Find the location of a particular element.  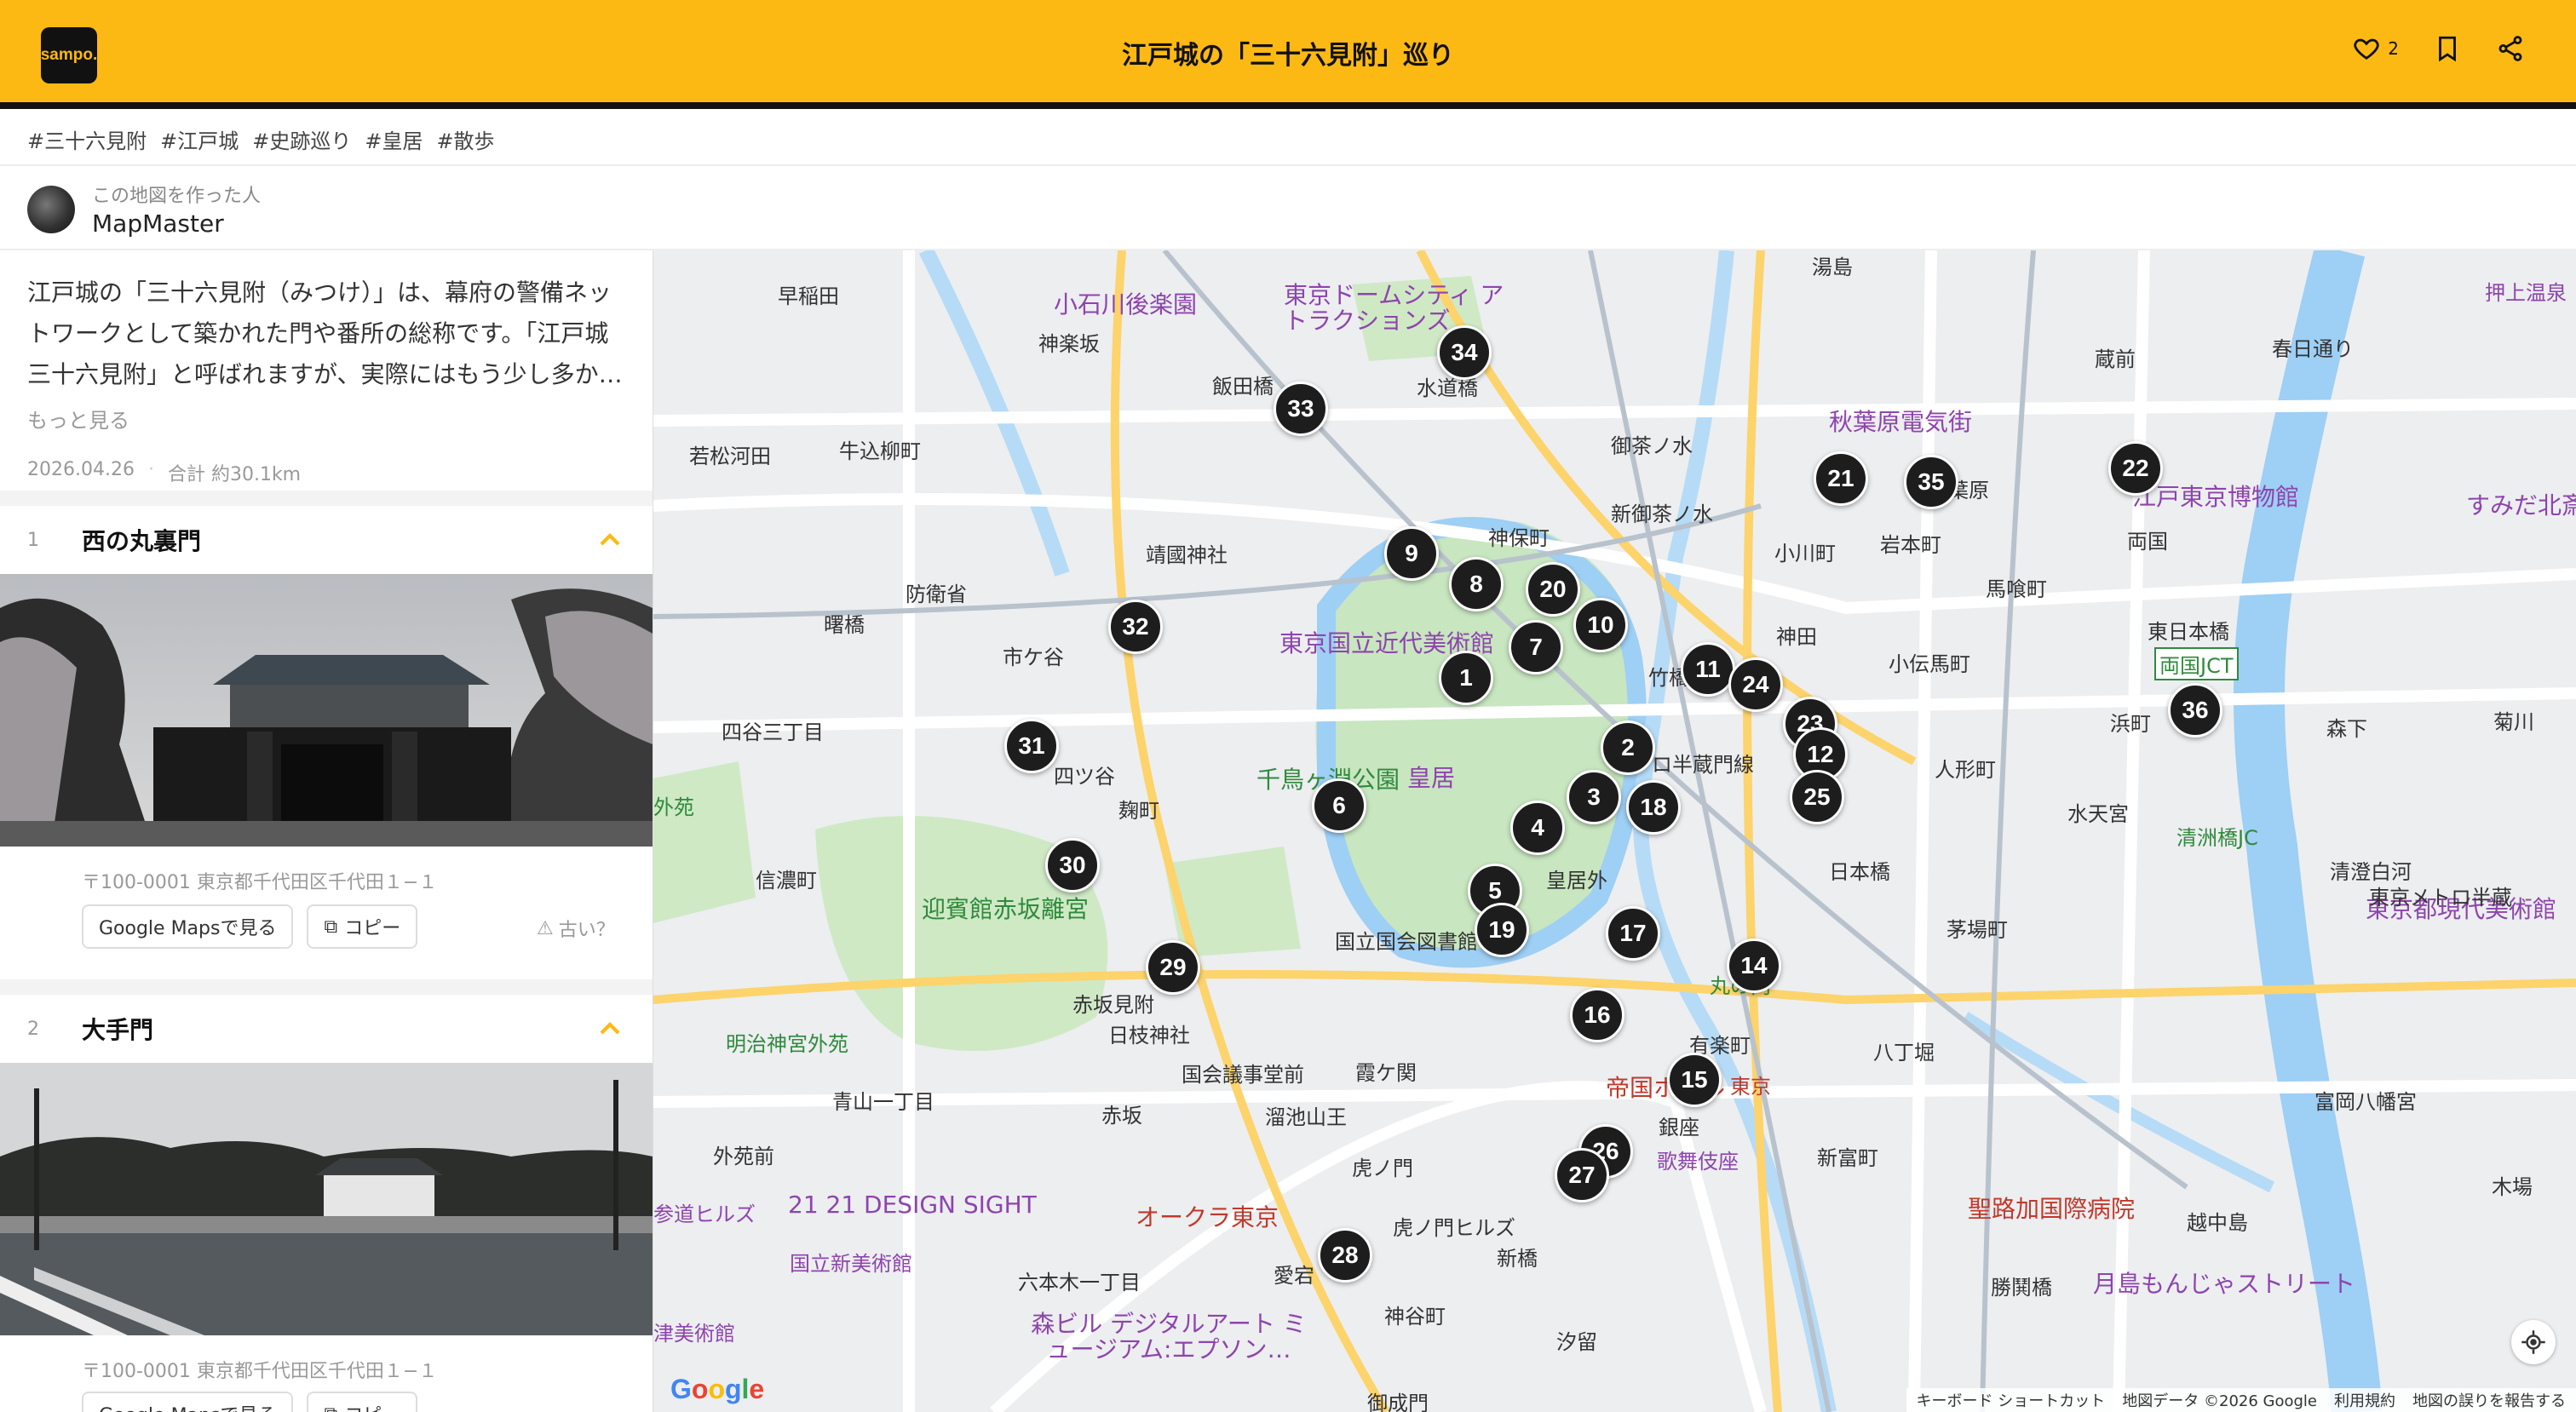

map-label-atago: 愛宕 is located at coordinates (1294, 1274).